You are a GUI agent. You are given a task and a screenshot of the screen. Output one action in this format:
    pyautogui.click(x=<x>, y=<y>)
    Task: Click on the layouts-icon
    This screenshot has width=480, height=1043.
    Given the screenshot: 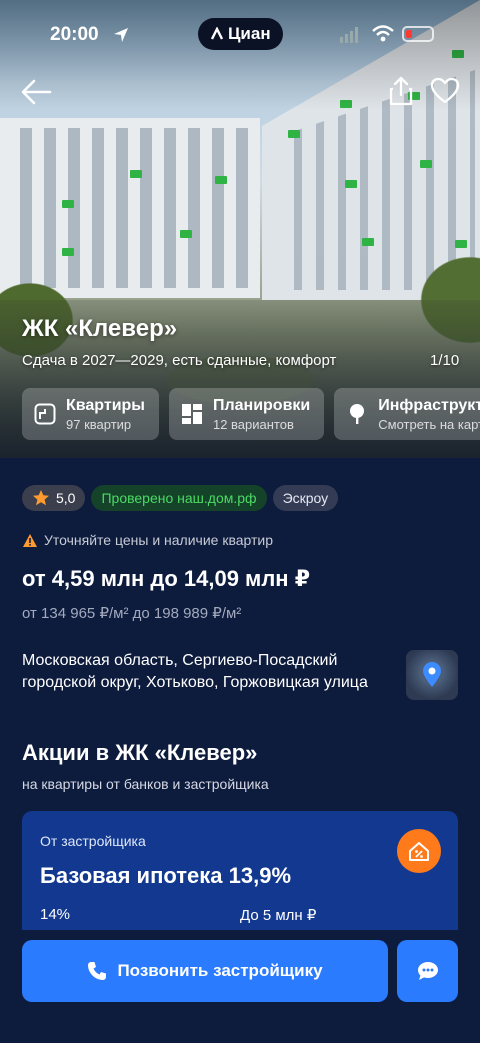 What is the action you would take?
    pyautogui.click(x=191, y=414)
    